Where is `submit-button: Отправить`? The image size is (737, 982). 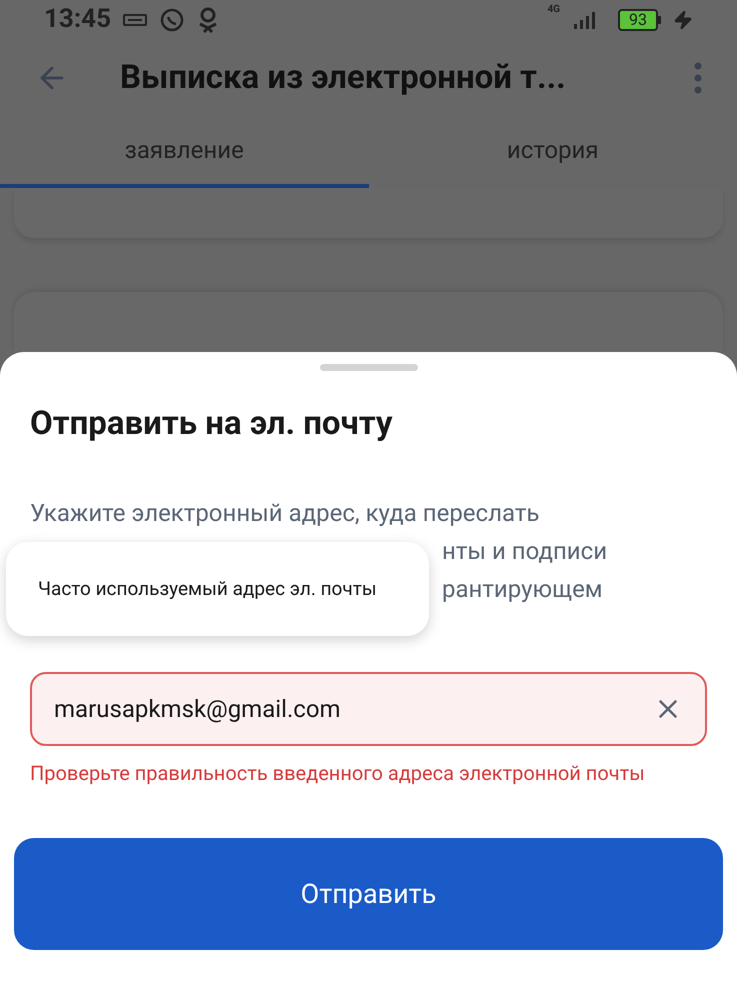 submit-button: Отправить is located at coordinates (368, 894).